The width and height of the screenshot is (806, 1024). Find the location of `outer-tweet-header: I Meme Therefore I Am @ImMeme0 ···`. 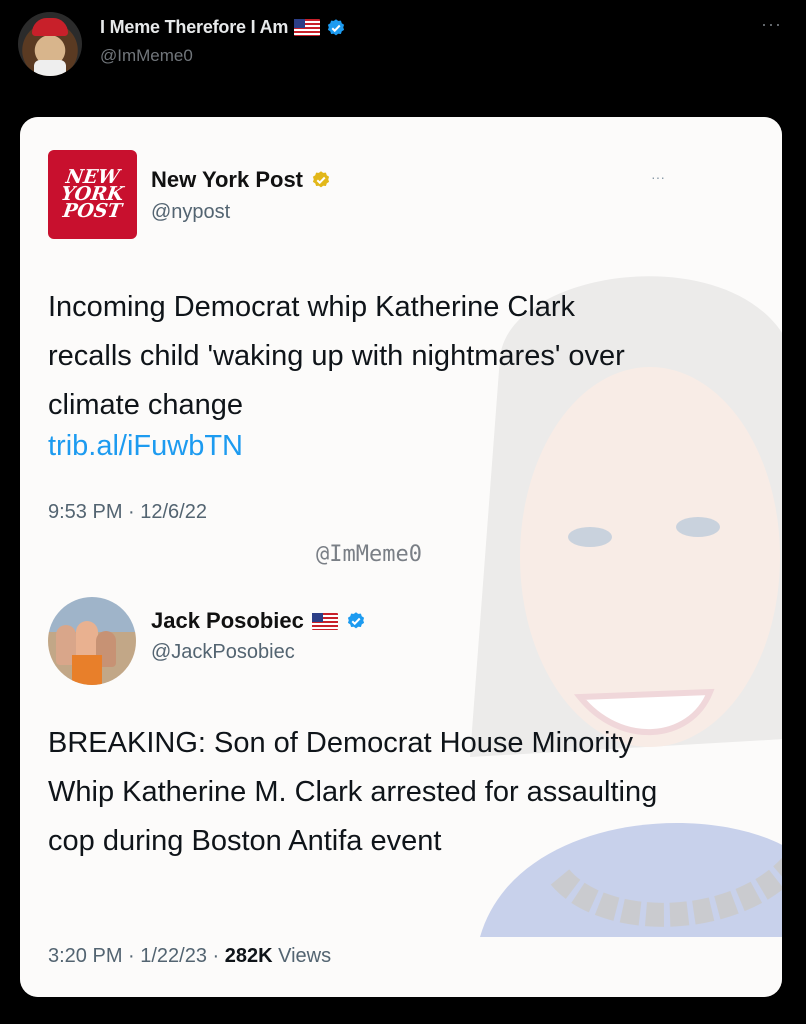

outer-tweet-header: I Meme Therefore I Am @ImMeme0 ··· is located at coordinates (403, 50).